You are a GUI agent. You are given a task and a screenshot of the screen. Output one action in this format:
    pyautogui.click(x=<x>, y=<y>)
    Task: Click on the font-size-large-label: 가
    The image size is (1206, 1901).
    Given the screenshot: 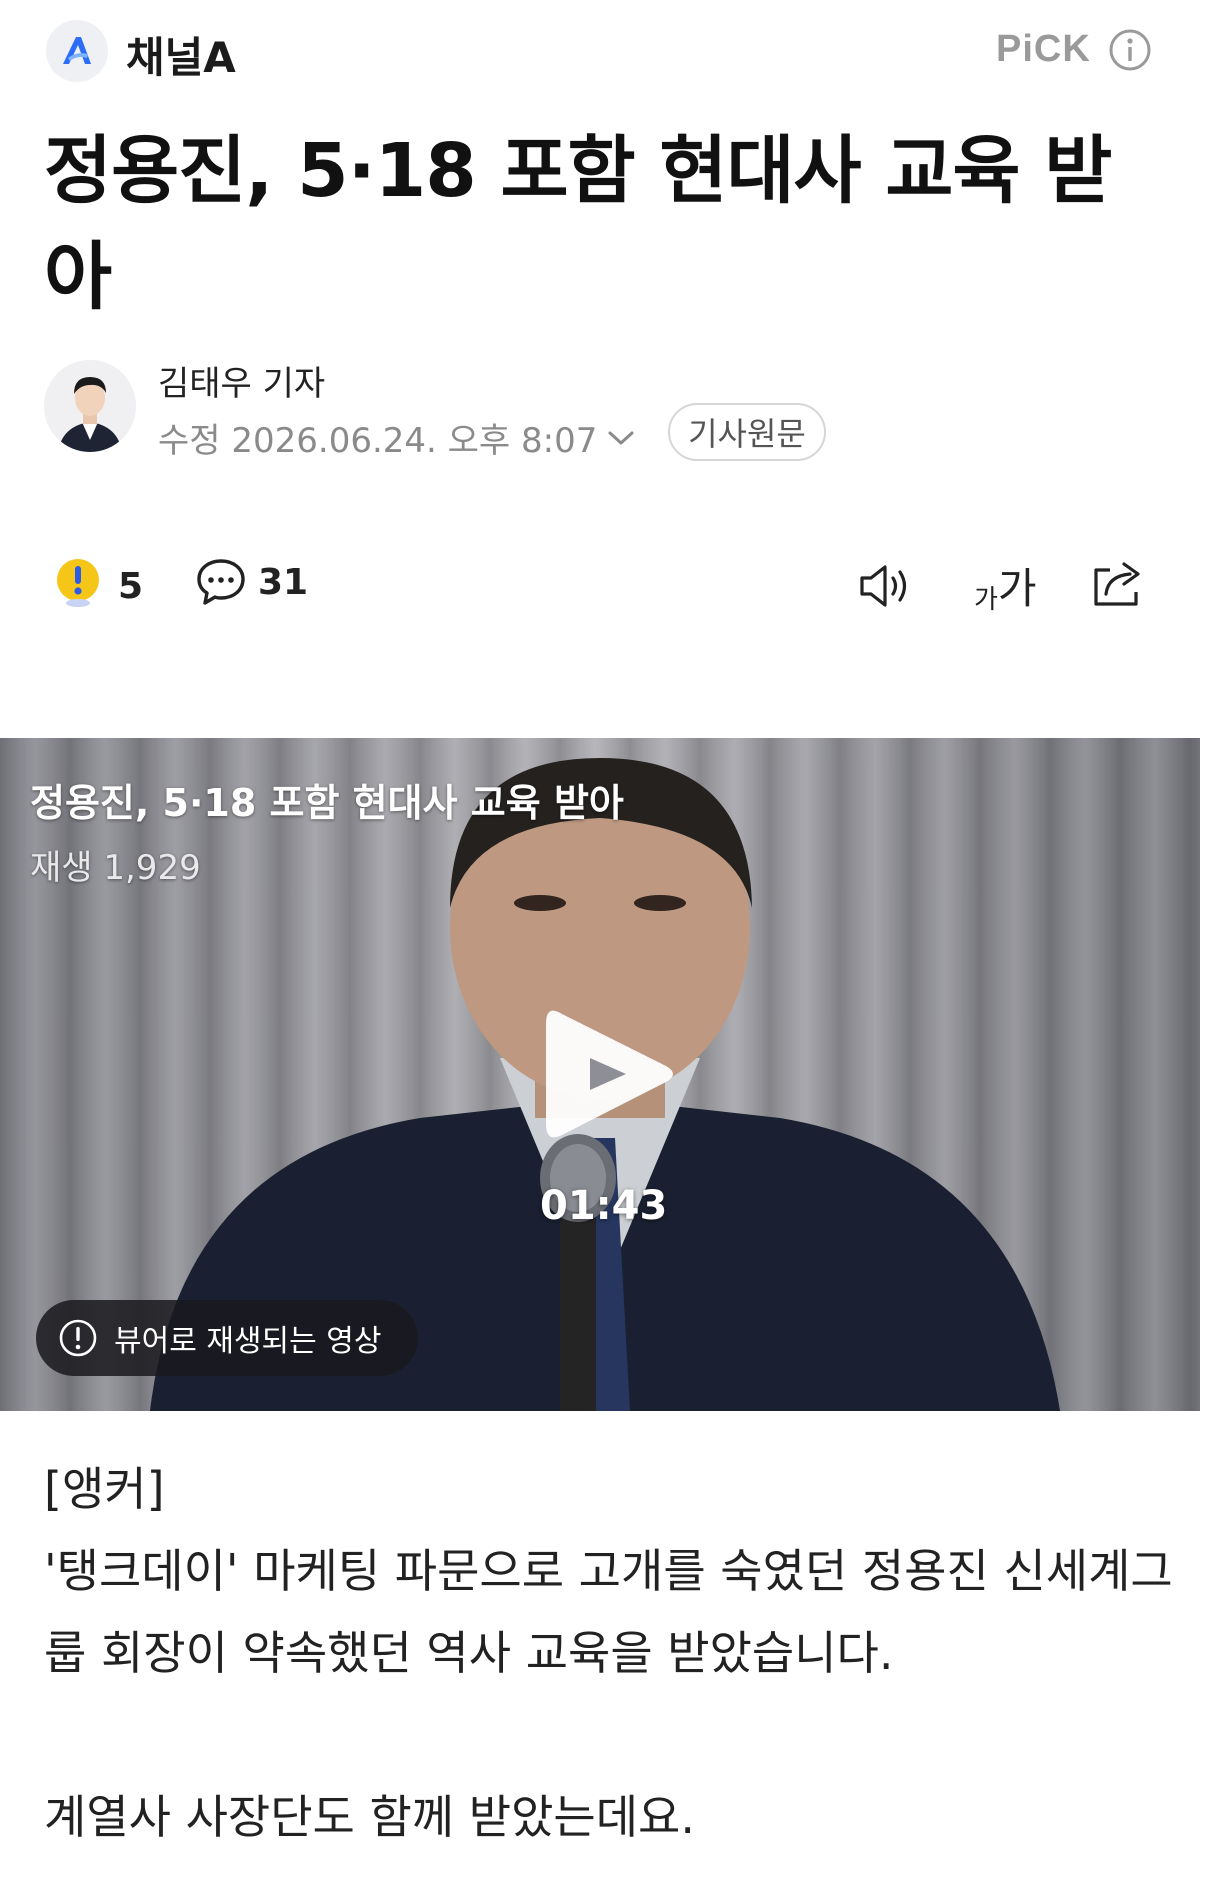 What is the action you would take?
    pyautogui.click(x=1017, y=588)
    